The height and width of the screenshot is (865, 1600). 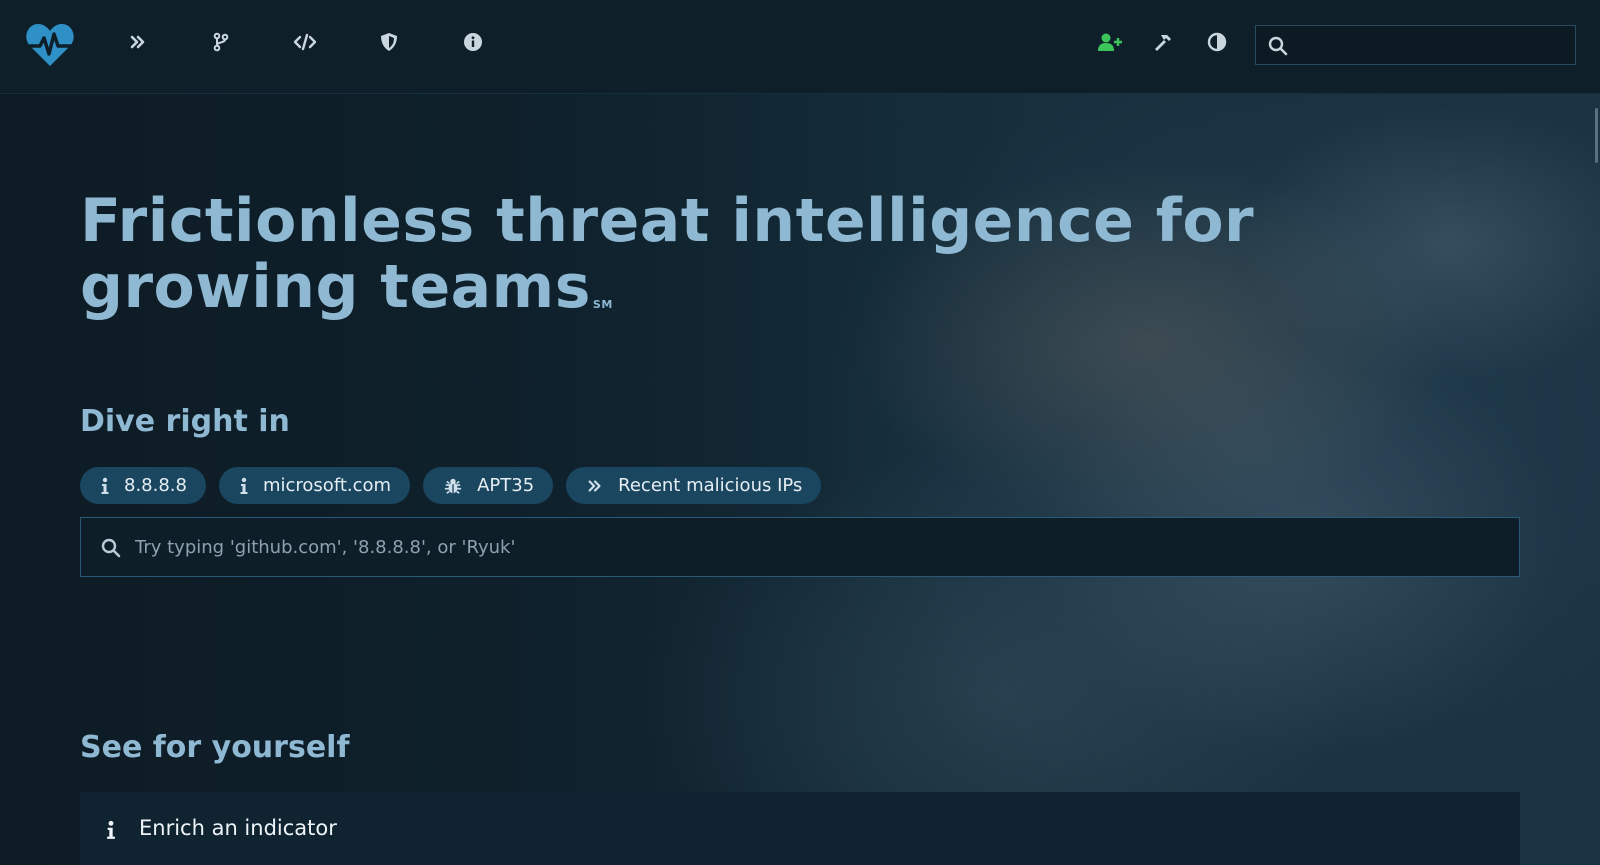 What do you see at coordinates (1596, 135) in the screenshot?
I see `scrollbar` at bounding box center [1596, 135].